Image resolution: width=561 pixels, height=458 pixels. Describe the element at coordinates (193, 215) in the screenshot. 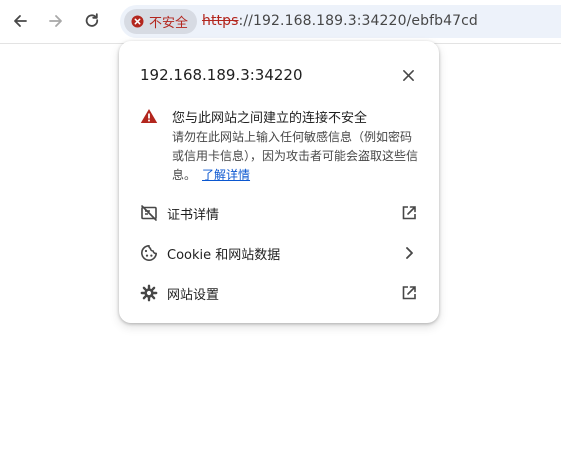

I see `certificate-details-label: 证书详情` at that location.